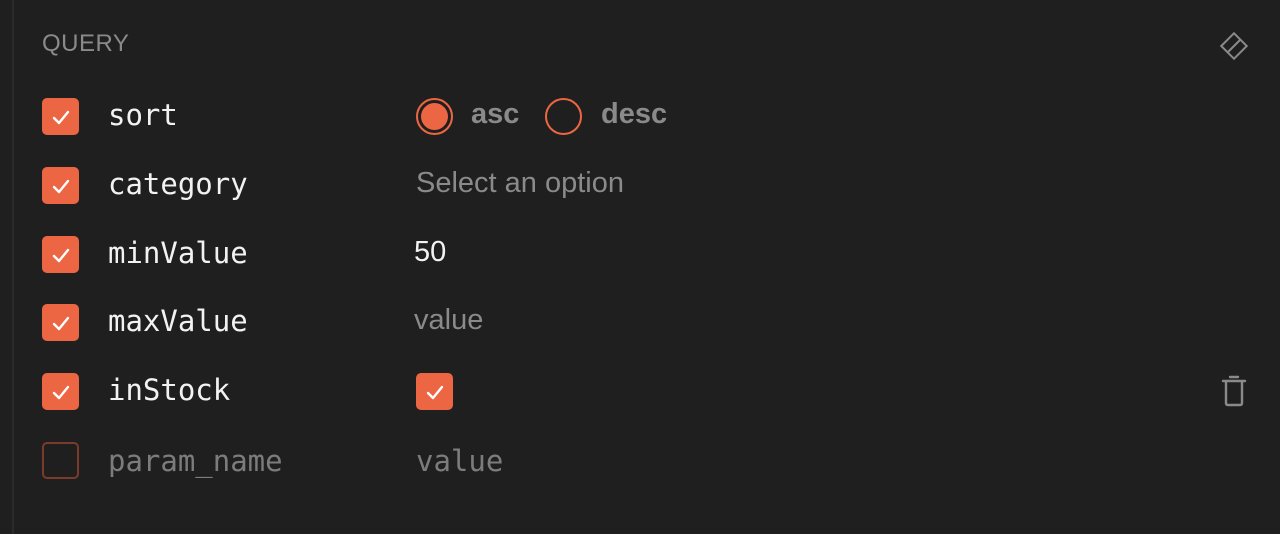  I want to click on param-row-maxvalue: maxValue value, so click(640, 322).